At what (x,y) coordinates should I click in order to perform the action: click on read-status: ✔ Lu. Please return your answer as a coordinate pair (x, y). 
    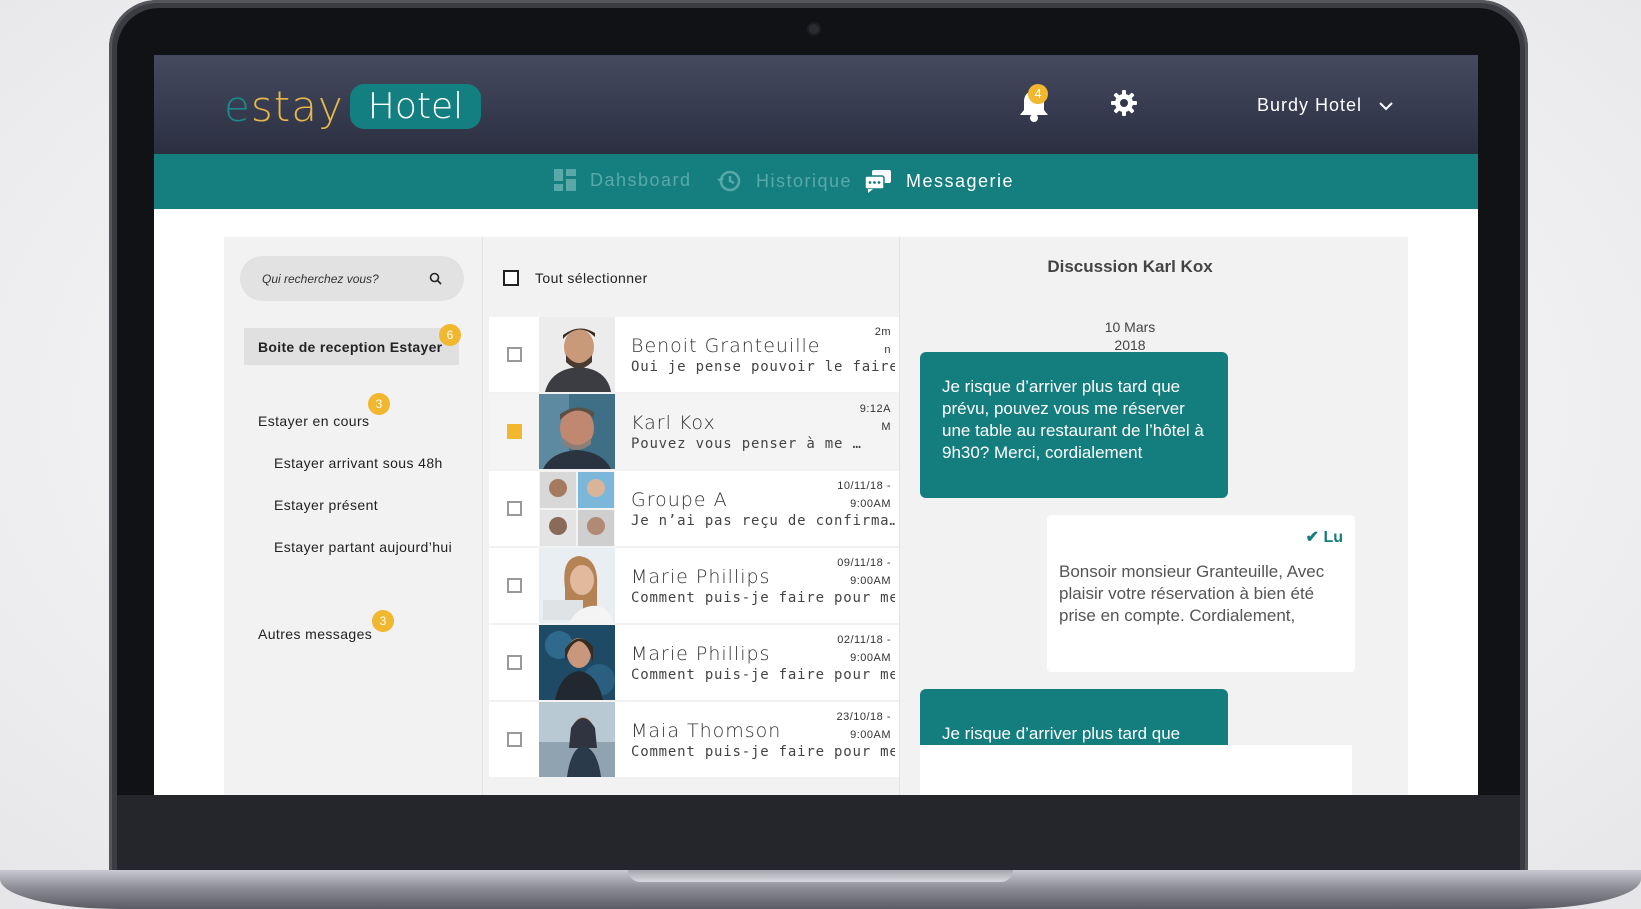
    Looking at the image, I should click on (1324, 538).